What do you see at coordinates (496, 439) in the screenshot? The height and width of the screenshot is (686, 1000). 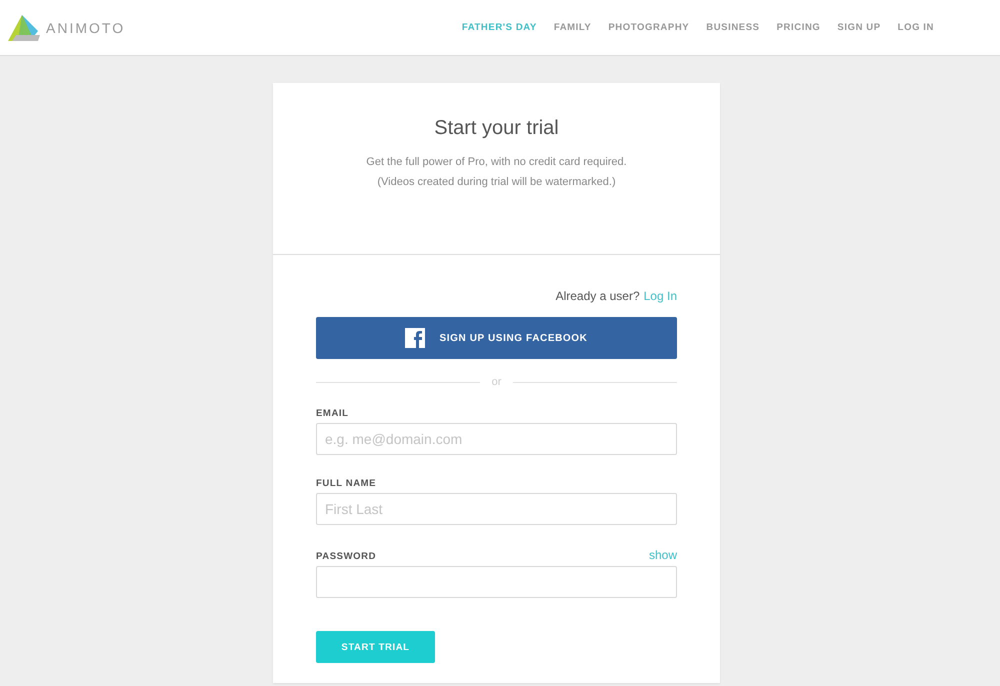 I see `input-field: e.g. me@domain.com` at bounding box center [496, 439].